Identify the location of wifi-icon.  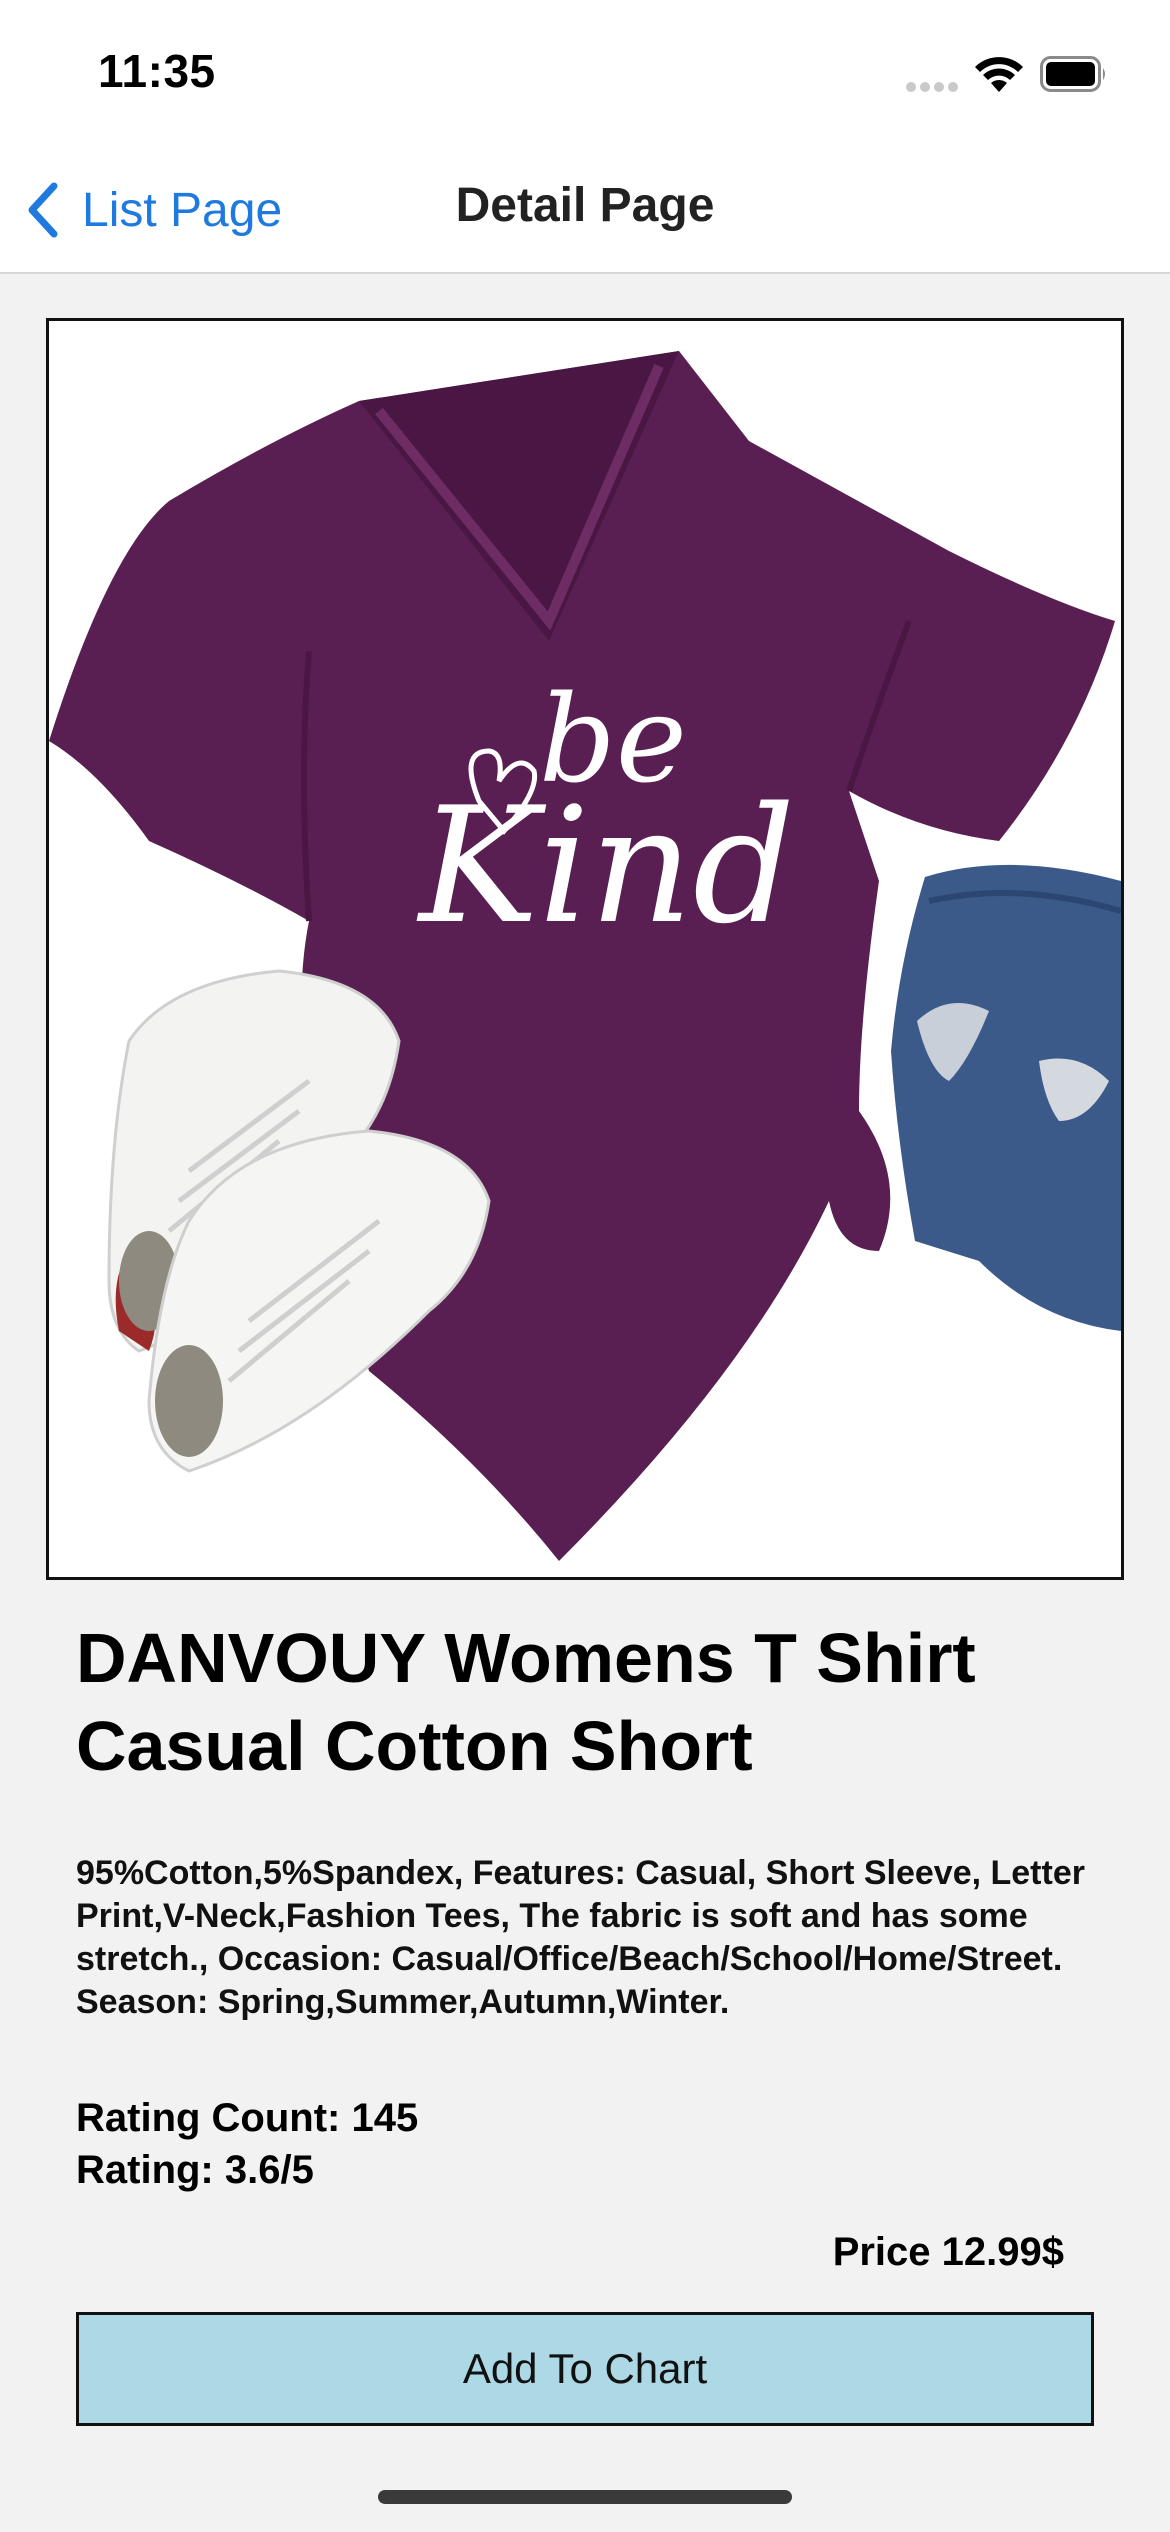
(999, 74).